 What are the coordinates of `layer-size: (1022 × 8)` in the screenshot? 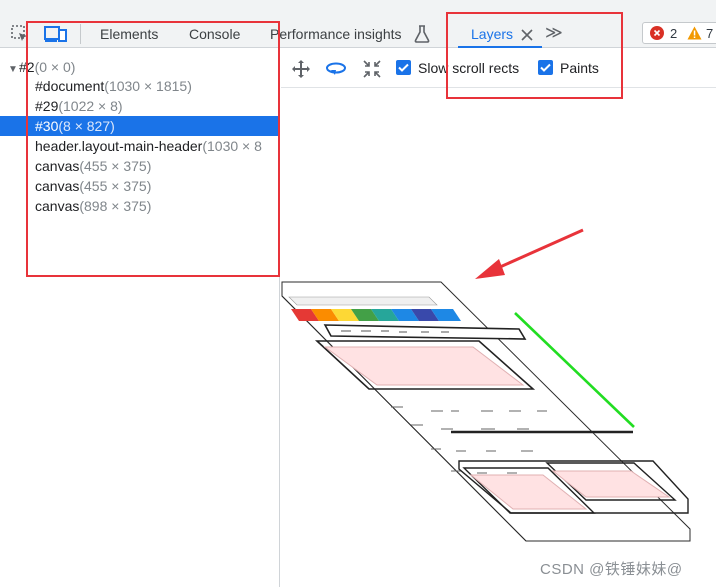 It's located at (90, 106).